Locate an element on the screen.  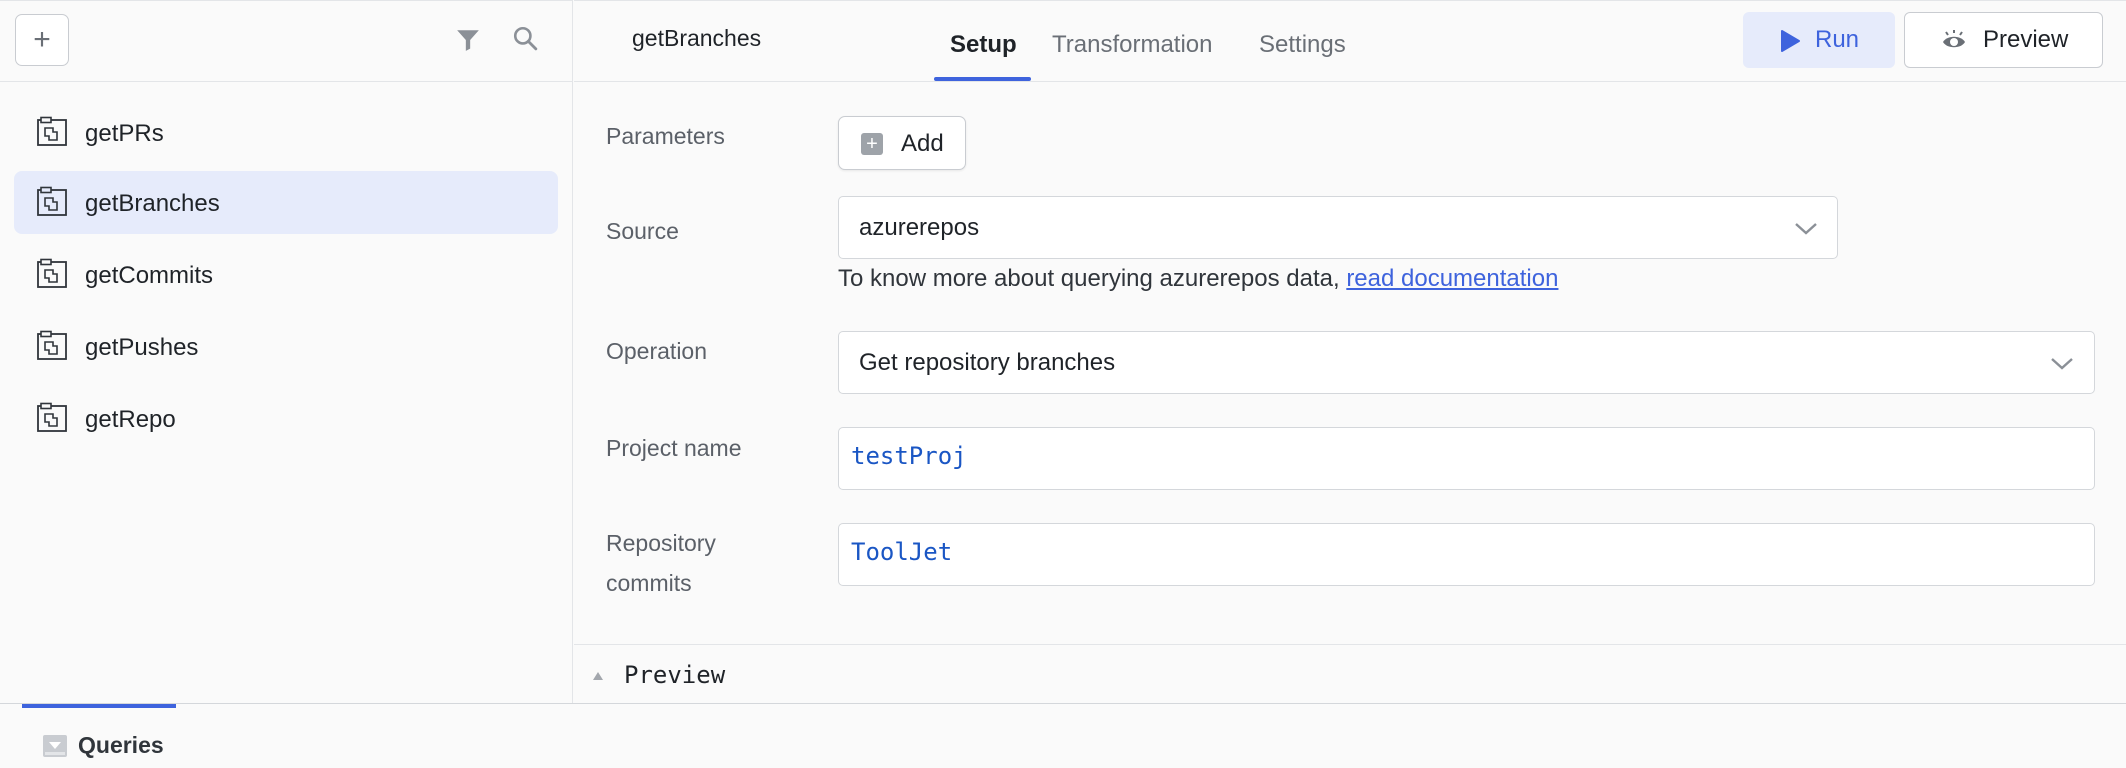
query-label: getCommits is located at coordinates (149, 275).